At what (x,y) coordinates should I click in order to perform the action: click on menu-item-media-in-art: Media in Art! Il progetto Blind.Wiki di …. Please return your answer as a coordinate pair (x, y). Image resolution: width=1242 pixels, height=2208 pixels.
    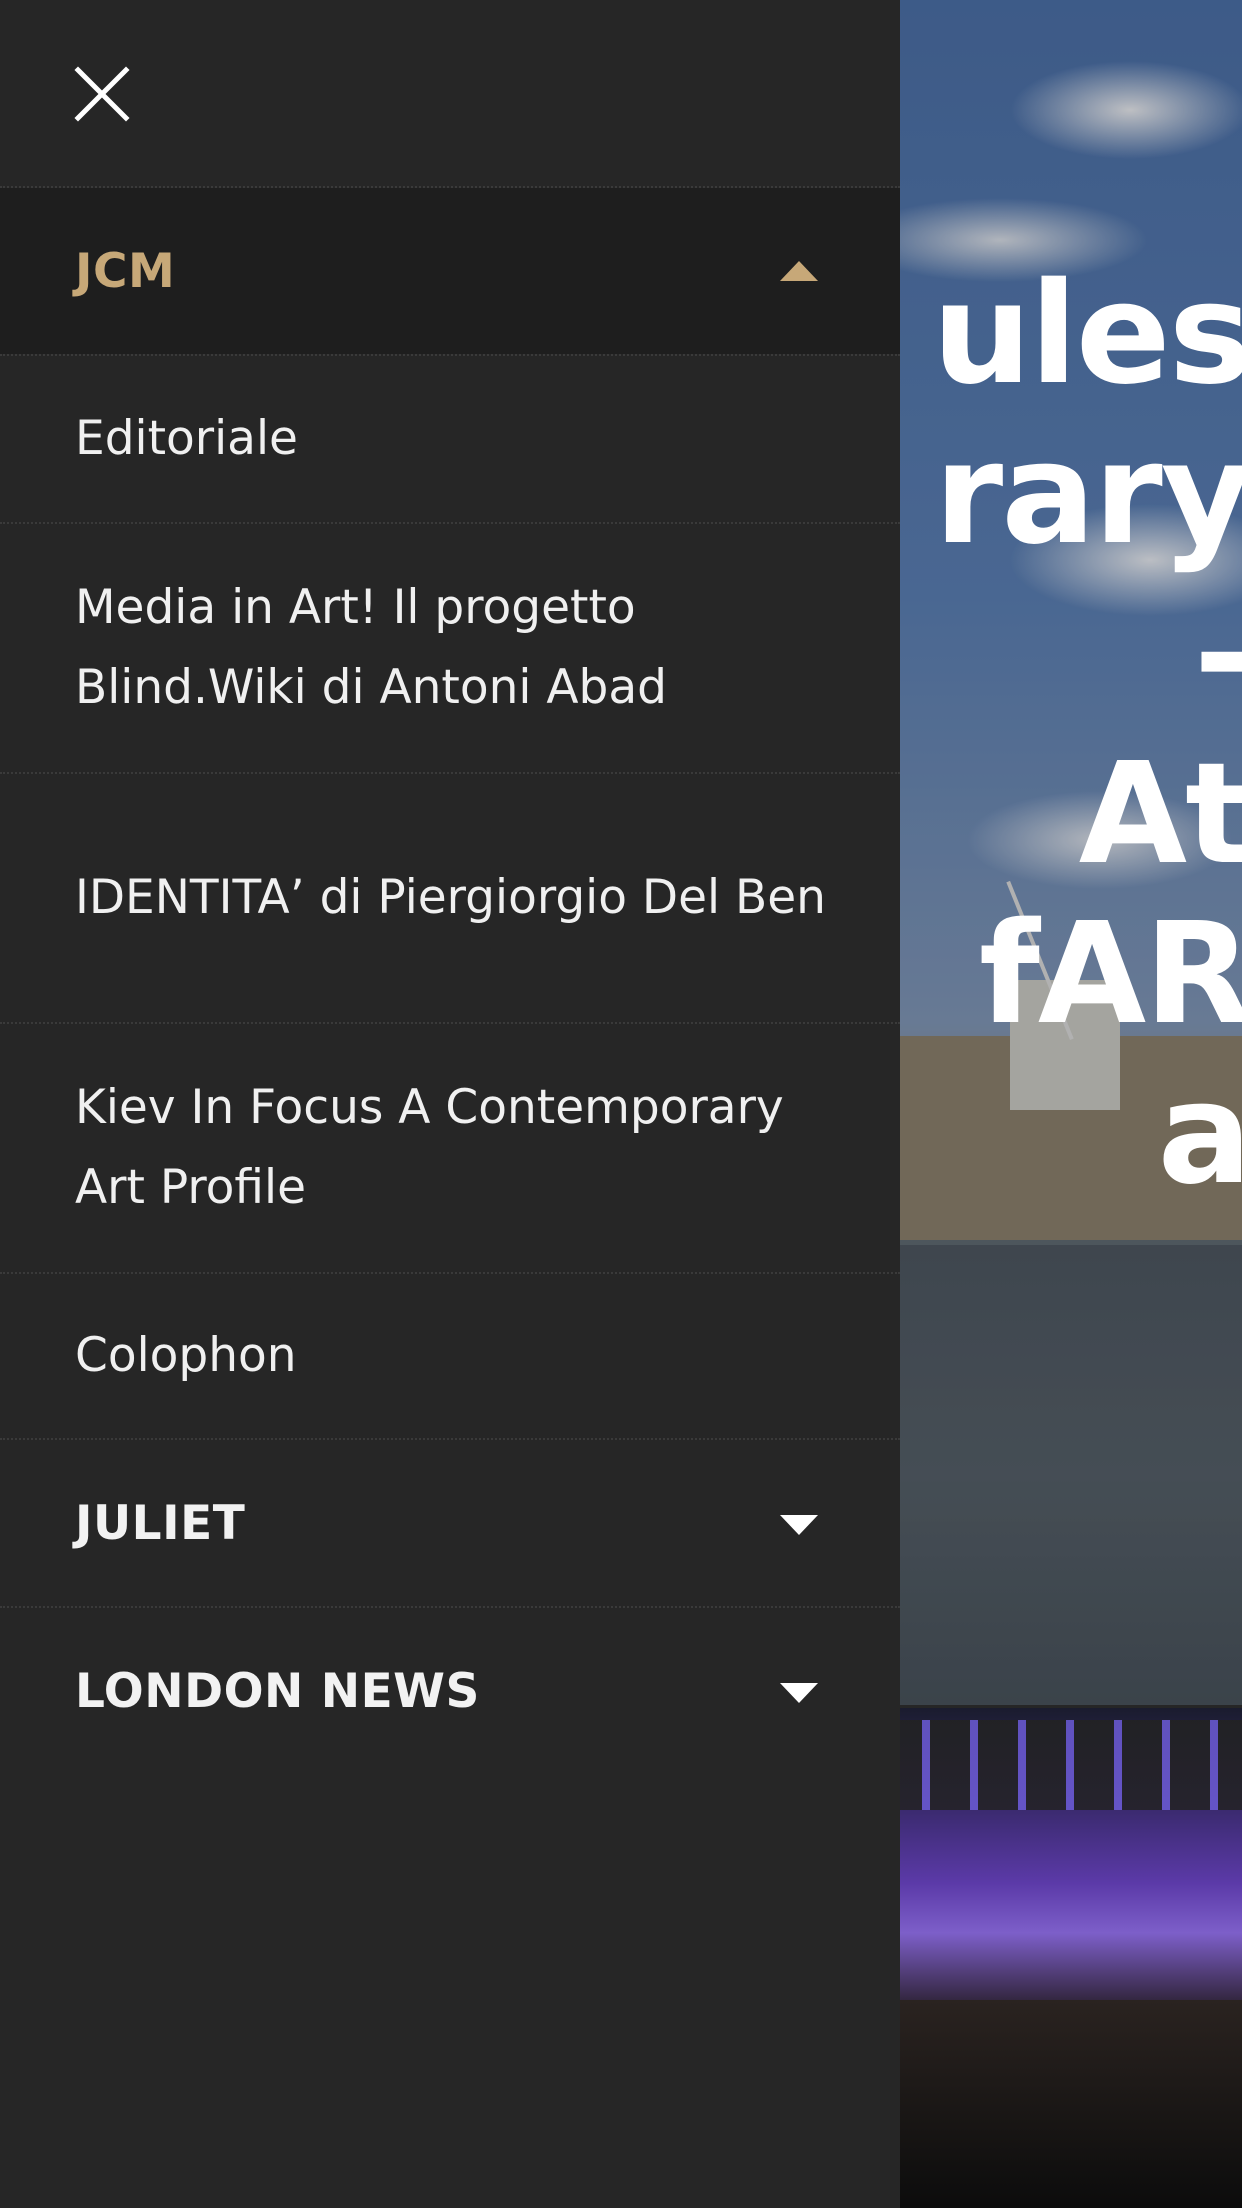
    Looking at the image, I should click on (450, 648).